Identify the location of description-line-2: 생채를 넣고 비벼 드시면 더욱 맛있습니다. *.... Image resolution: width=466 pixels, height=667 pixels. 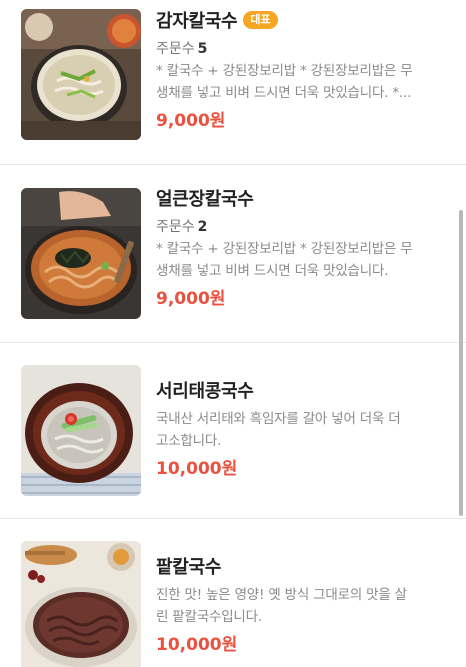
(284, 93).